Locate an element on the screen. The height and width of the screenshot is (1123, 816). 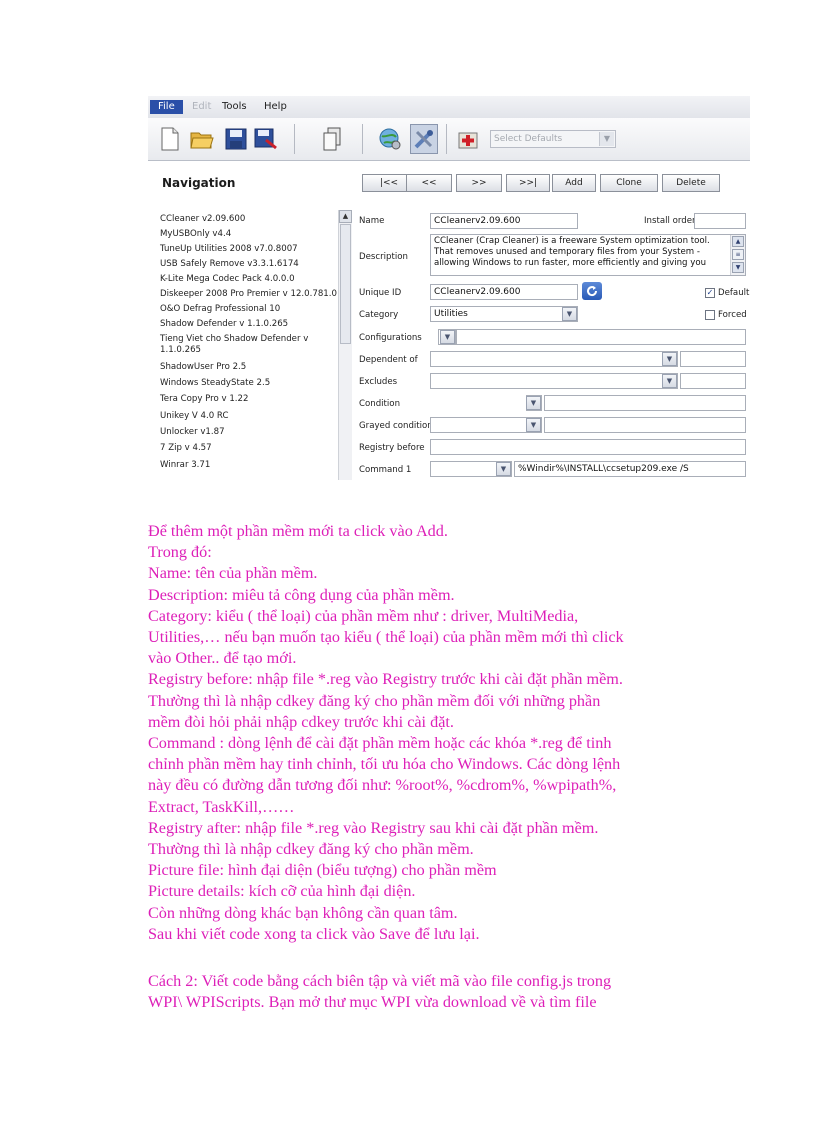
registry-before-label: Registry before is located at coordinates (392, 448).